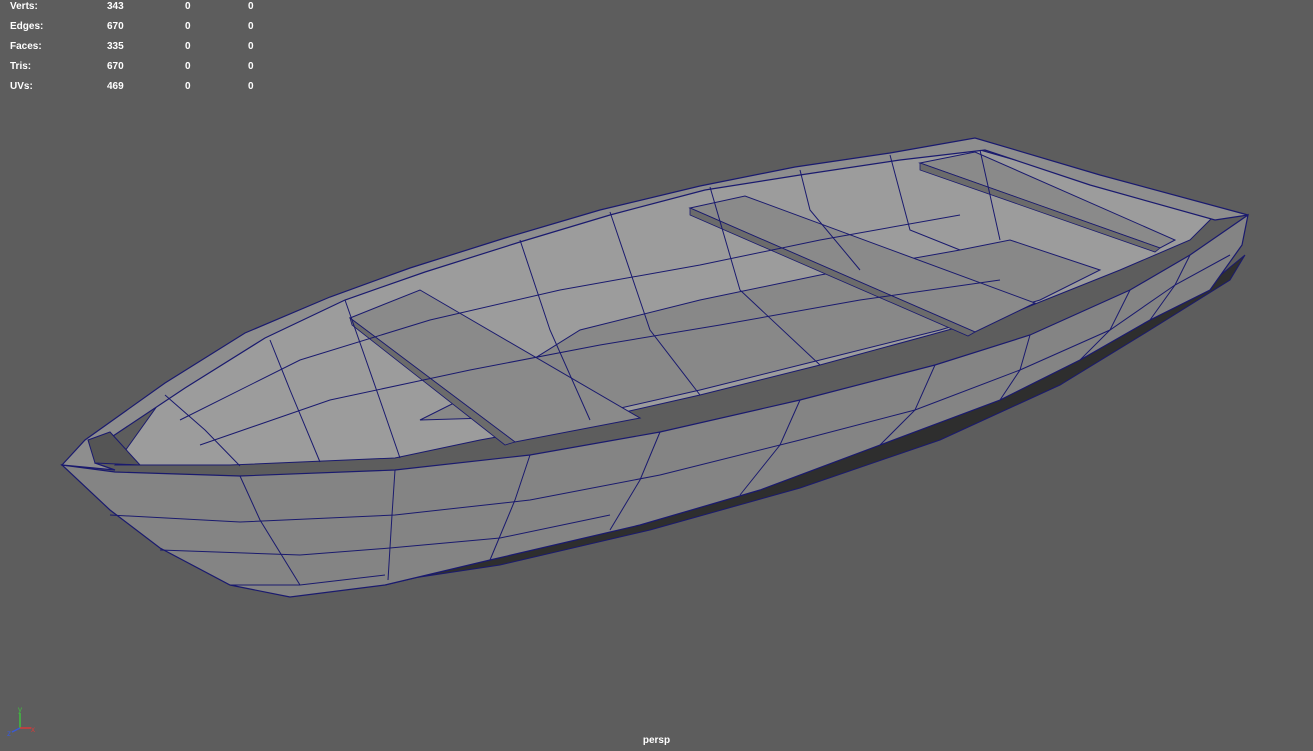  I want to click on hud-label: Edges:, so click(27, 26).